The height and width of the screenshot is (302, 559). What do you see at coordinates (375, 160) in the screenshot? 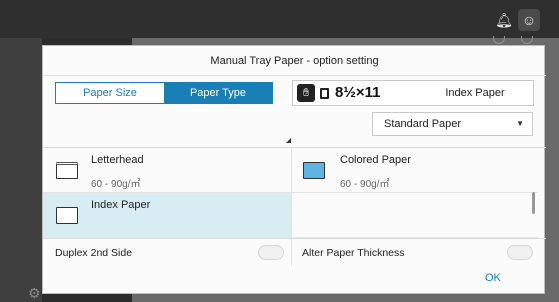
I see `paper-type-name: Colored Paper` at bounding box center [375, 160].